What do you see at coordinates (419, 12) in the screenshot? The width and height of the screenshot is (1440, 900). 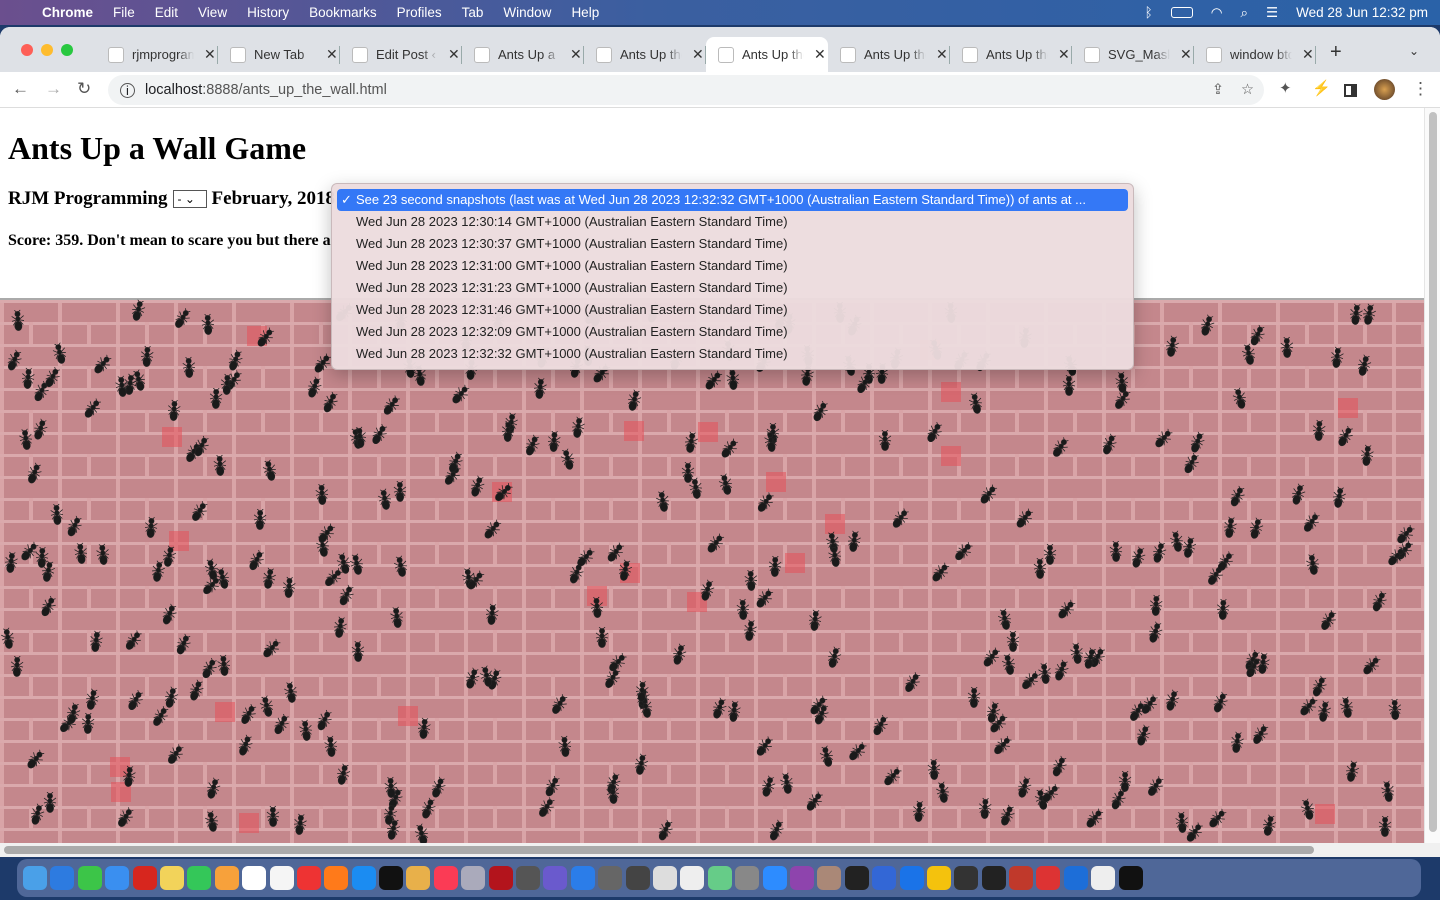 I see `menu-profiles: Profiles` at bounding box center [419, 12].